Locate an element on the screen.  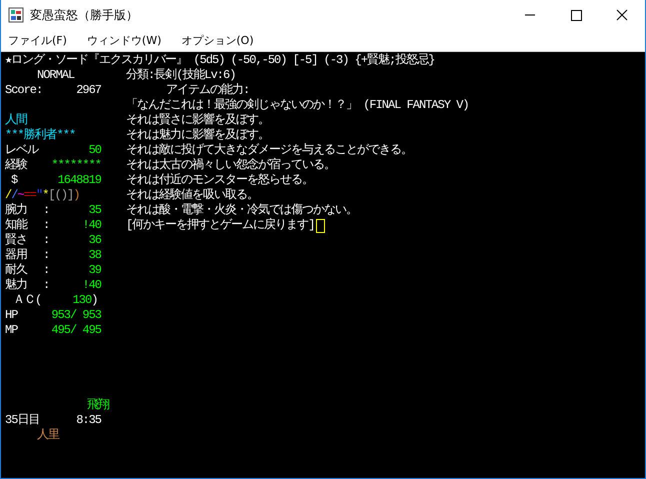
money-label: $ is located at coordinates (14, 180).